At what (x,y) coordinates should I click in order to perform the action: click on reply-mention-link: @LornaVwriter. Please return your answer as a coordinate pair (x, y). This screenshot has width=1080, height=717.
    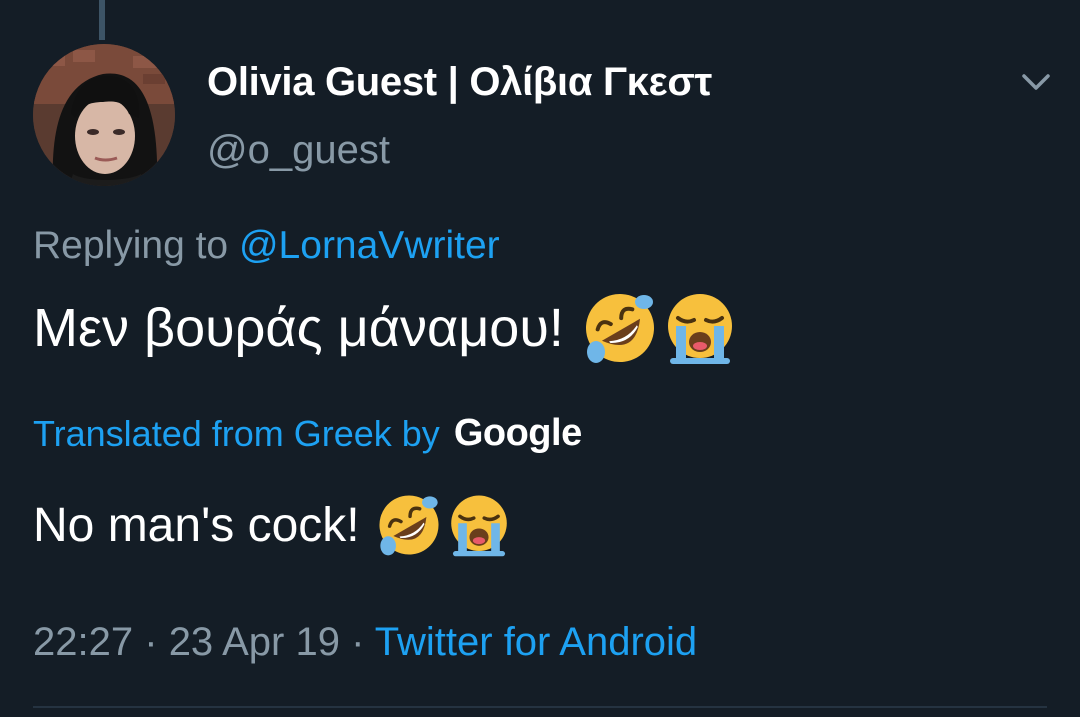
    Looking at the image, I should click on (369, 245).